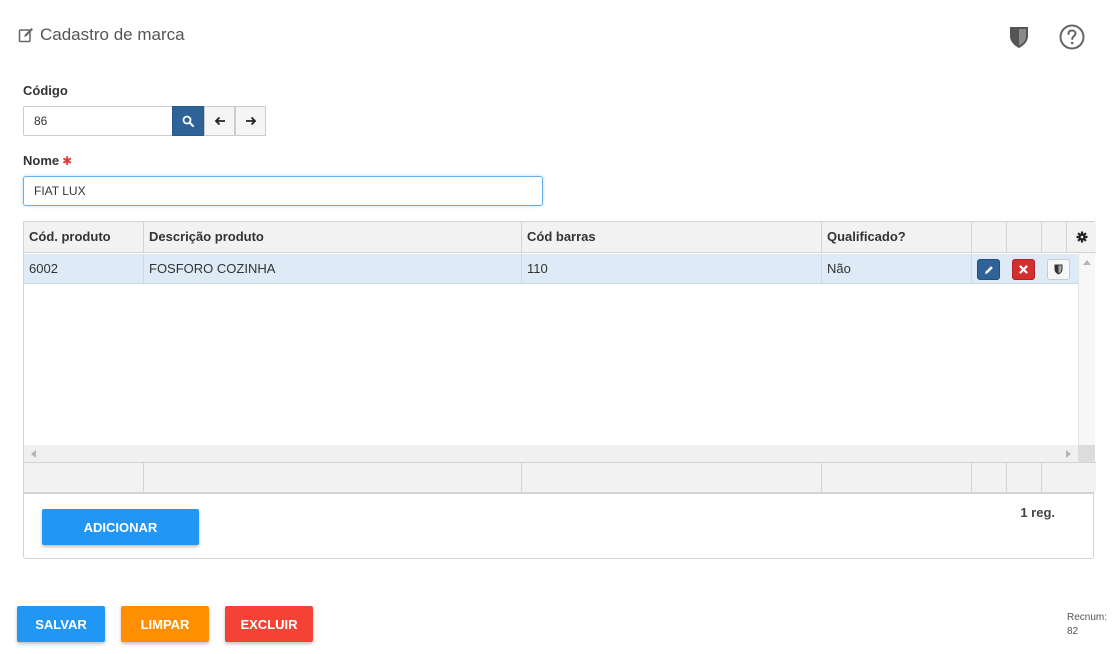  I want to click on arrow-left-icon, so click(219, 121).